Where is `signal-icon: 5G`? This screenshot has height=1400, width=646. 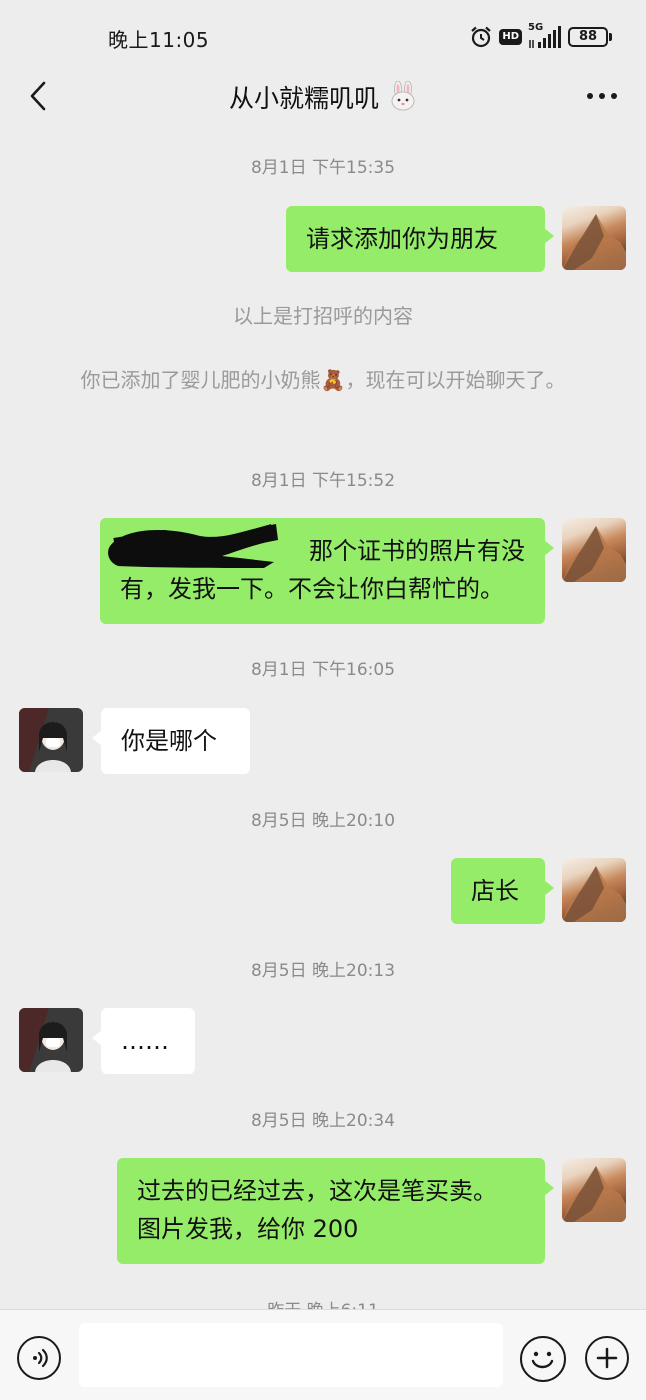 signal-icon: 5G is located at coordinates (545, 36).